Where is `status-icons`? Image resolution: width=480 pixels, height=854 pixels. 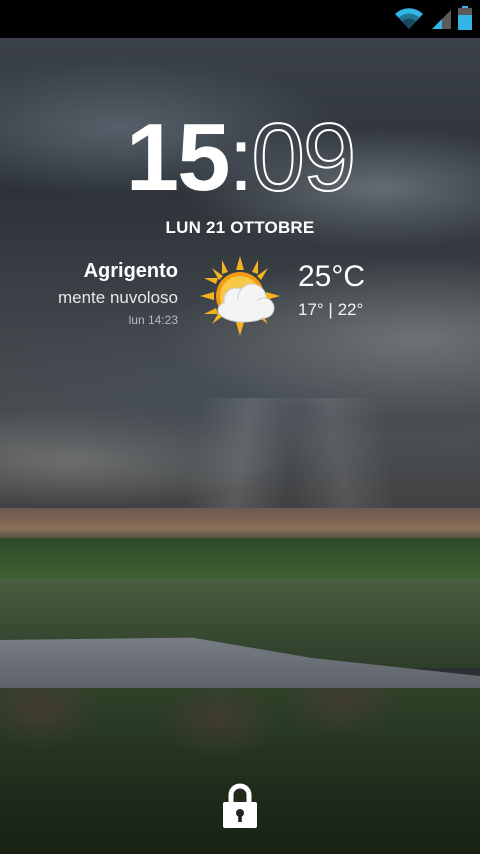
status-icons is located at coordinates (433, 18).